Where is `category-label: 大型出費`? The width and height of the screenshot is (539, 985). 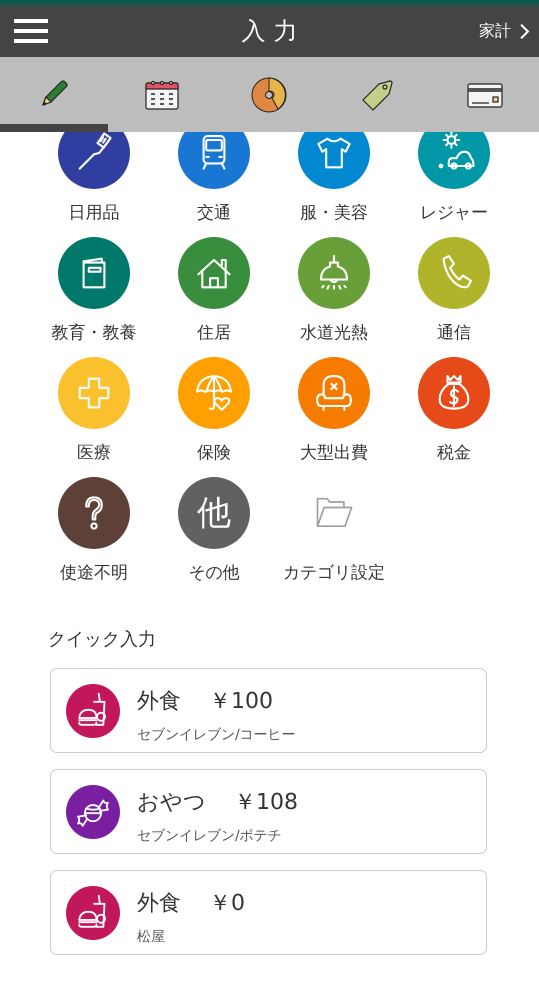 category-label: 大型出費 is located at coordinates (334, 453).